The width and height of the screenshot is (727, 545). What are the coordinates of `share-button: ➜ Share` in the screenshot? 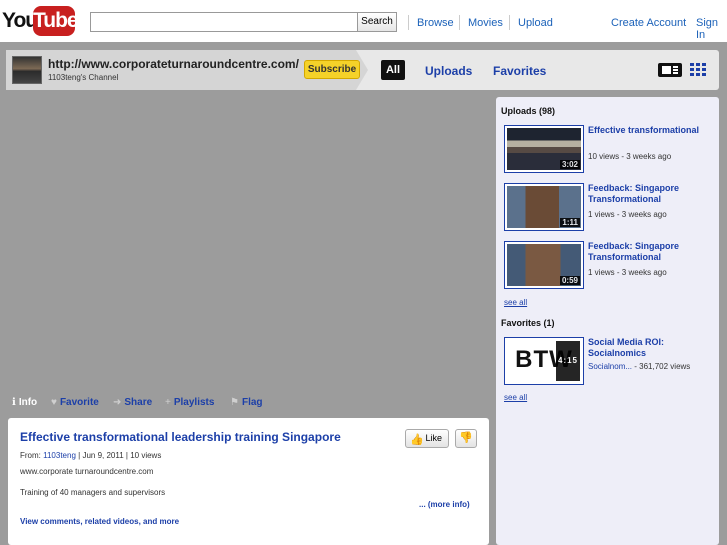 It's located at (132, 402).